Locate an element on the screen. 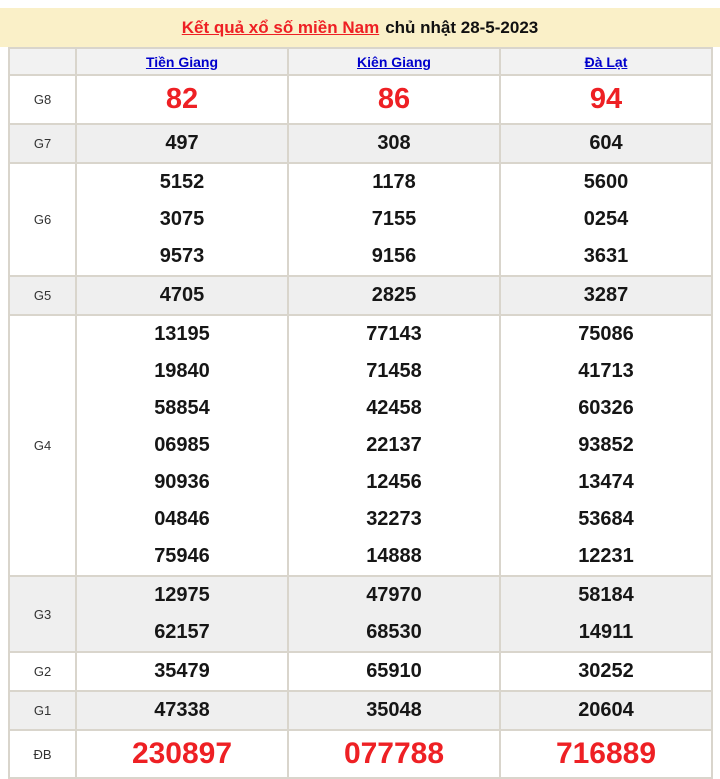  prize-label: G7 is located at coordinates (42, 143).